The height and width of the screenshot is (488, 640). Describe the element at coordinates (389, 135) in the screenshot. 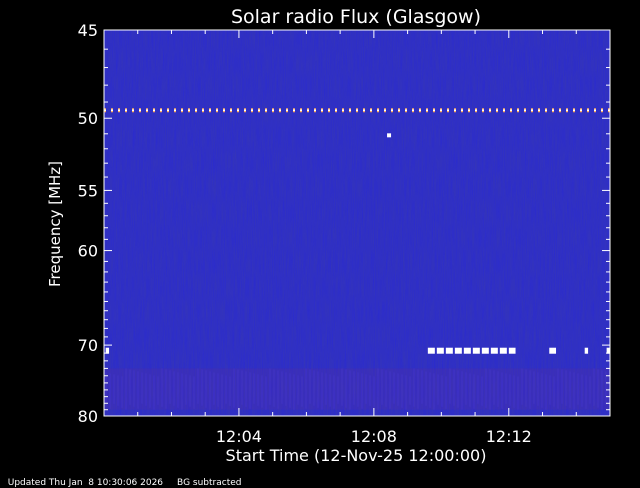

I see `emission-spot` at that location.